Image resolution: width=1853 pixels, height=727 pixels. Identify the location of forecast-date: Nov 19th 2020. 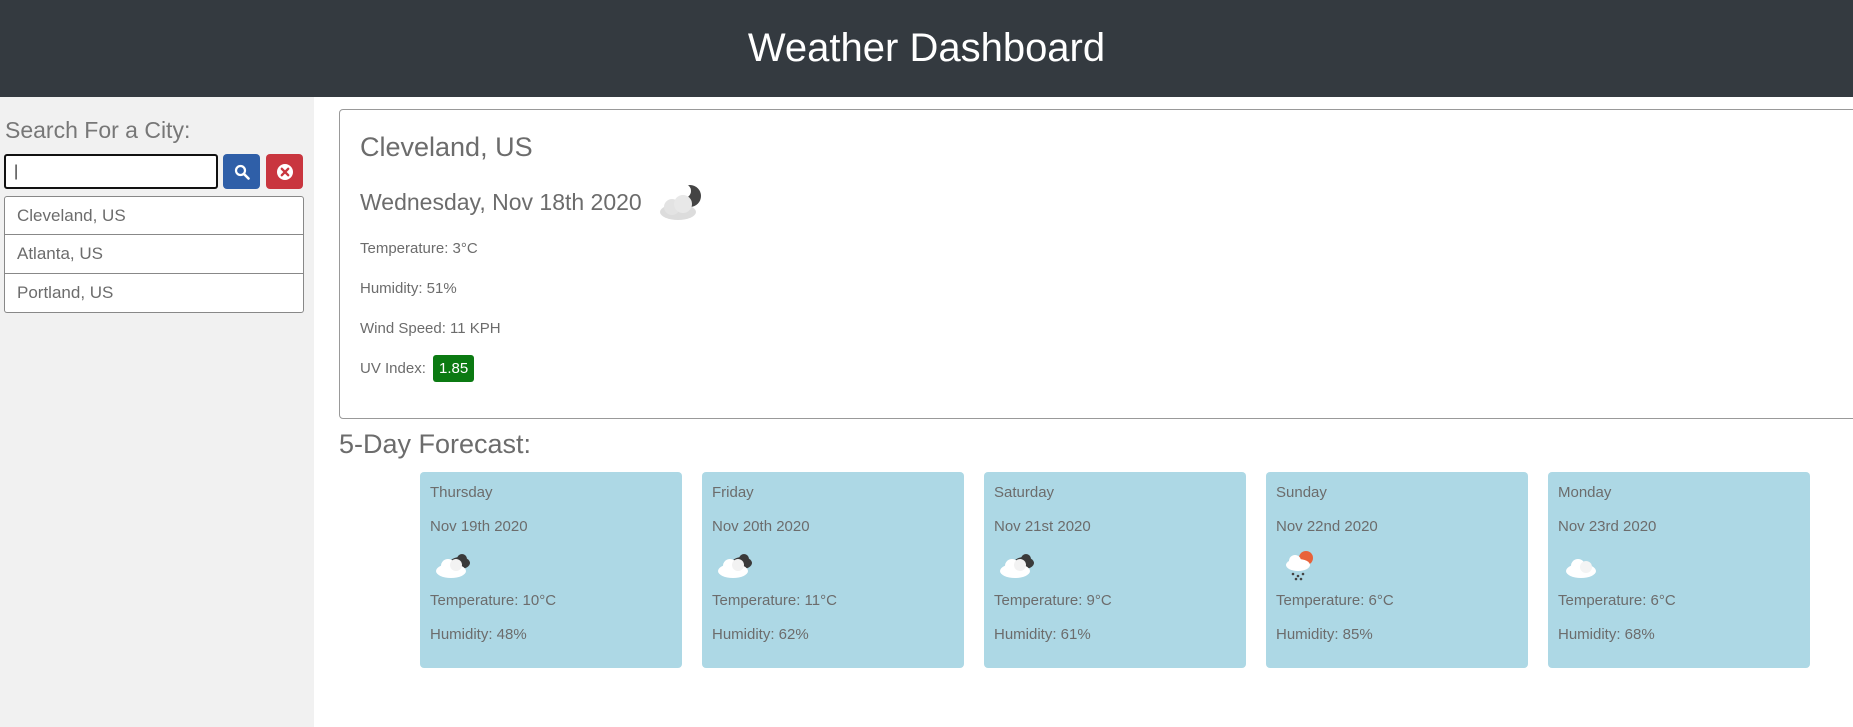
(479, 526).